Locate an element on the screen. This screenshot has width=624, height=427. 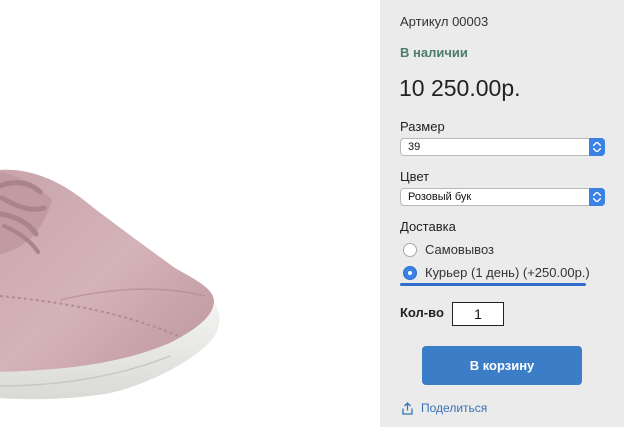
share-link-label: Поделиться is located at coordinates (454, 408).